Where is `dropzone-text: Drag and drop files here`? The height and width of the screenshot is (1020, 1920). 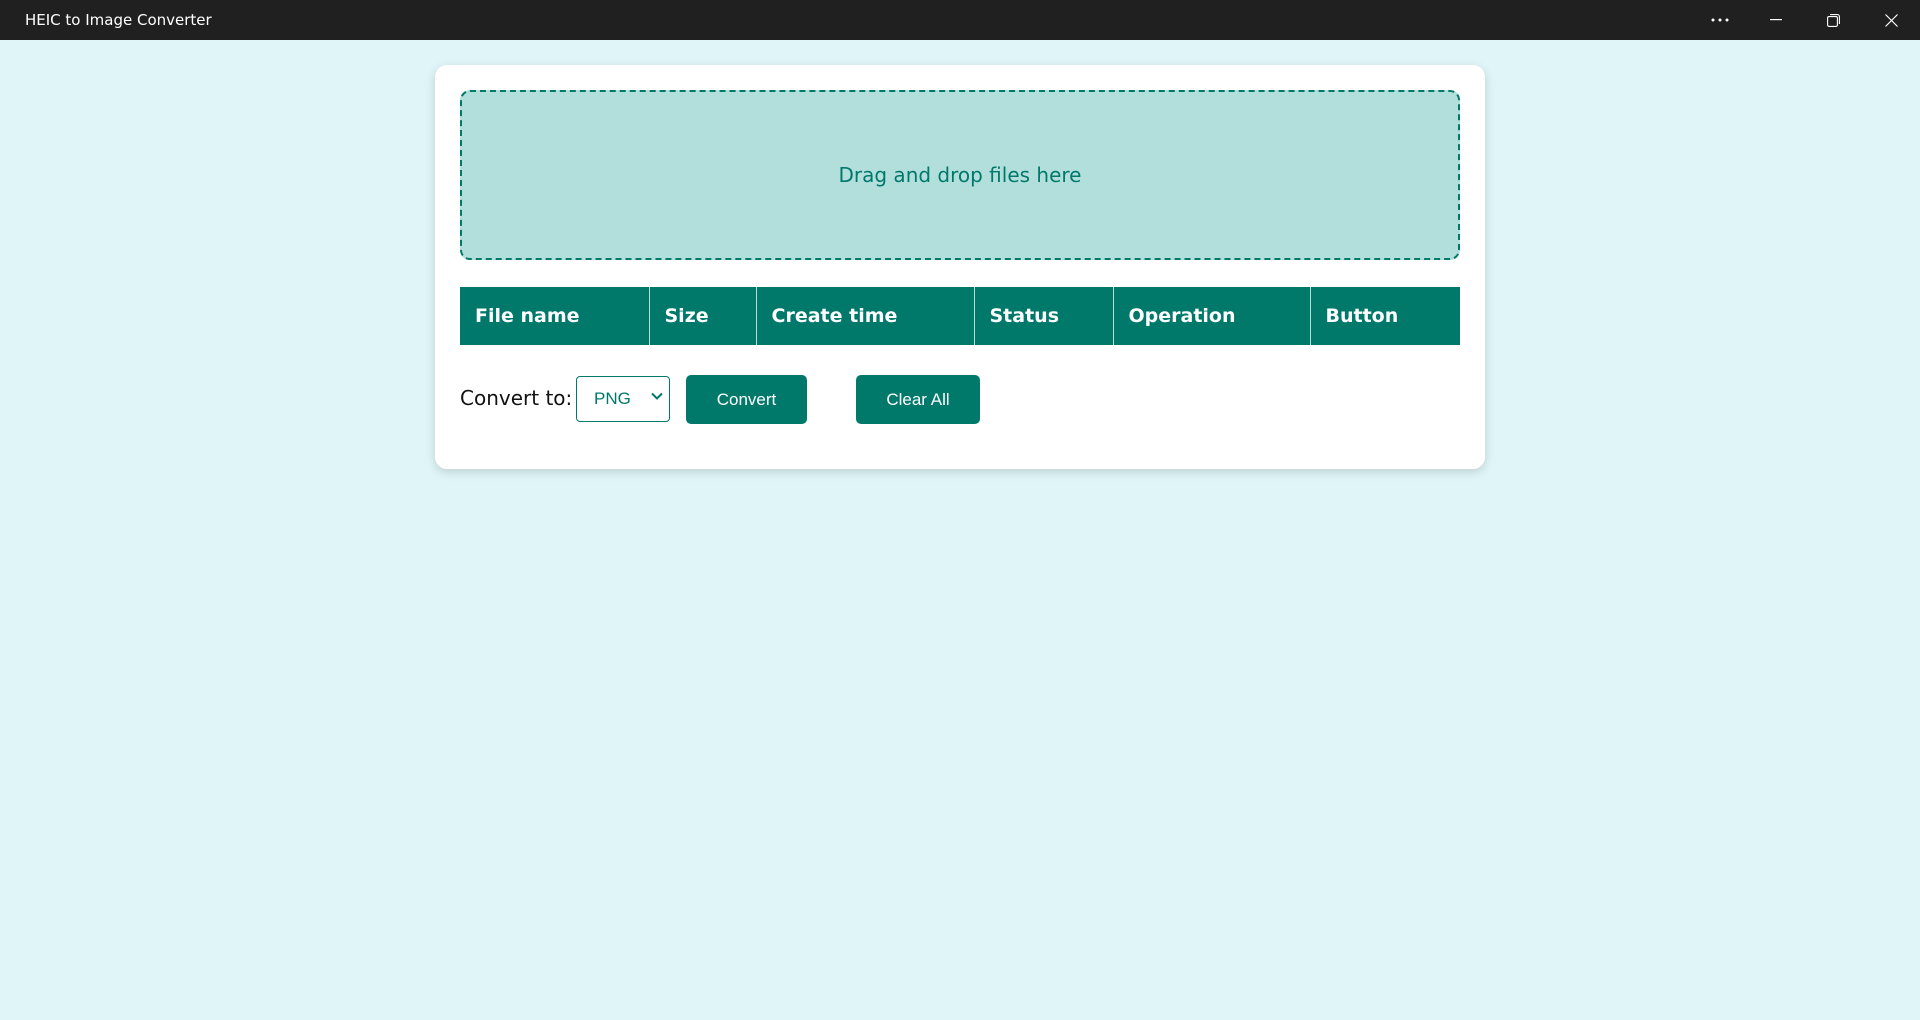
dropzone-text: Drag and drop files here is located at coordinates (960, 175).